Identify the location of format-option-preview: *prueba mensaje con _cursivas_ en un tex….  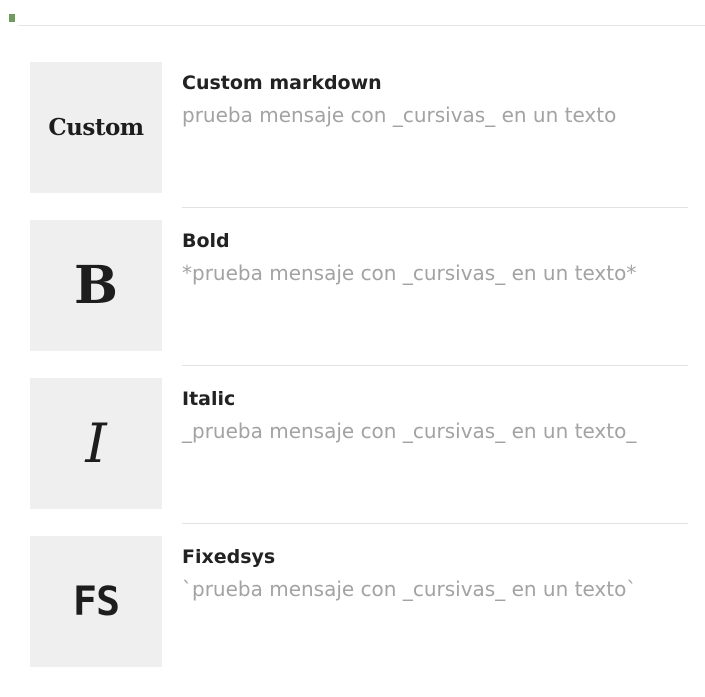
(409, 273).